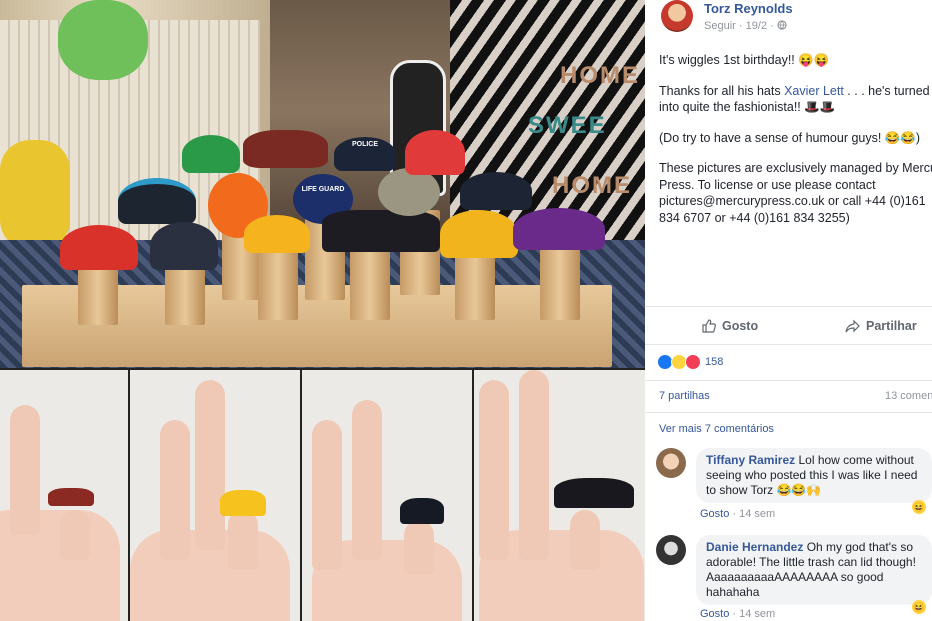 Image resolution: width=932 pixels, height=621 pixels. I want to click on post-meta: Seguir · 19/2 ·, so click(745, 26).